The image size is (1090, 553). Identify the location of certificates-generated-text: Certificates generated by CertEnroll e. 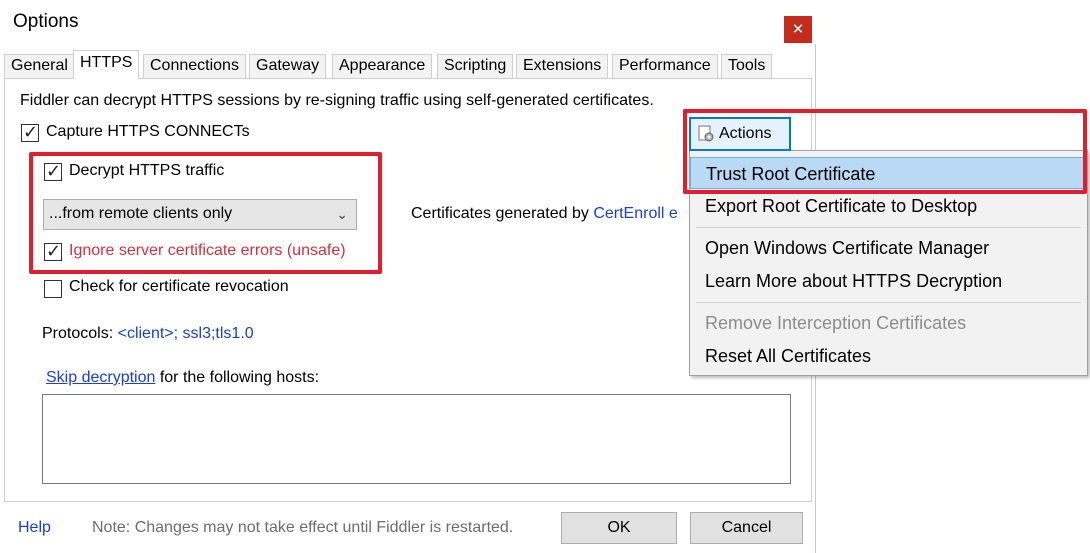
(544, 214).